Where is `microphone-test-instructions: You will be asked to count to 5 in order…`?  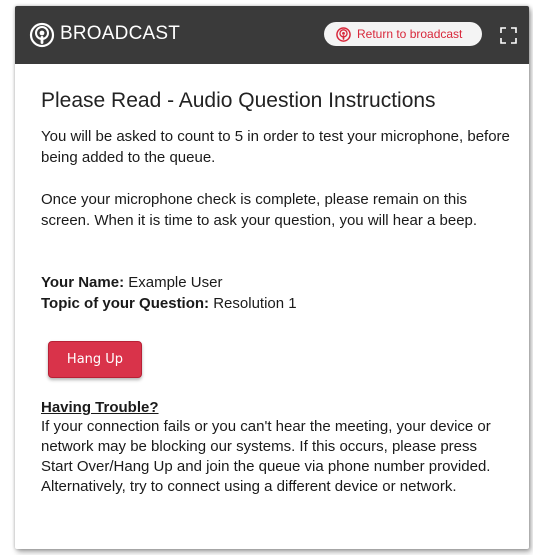 microphone-test-instructions: You will be asked to count to 5 in order… is located at coordinates (275, 147).